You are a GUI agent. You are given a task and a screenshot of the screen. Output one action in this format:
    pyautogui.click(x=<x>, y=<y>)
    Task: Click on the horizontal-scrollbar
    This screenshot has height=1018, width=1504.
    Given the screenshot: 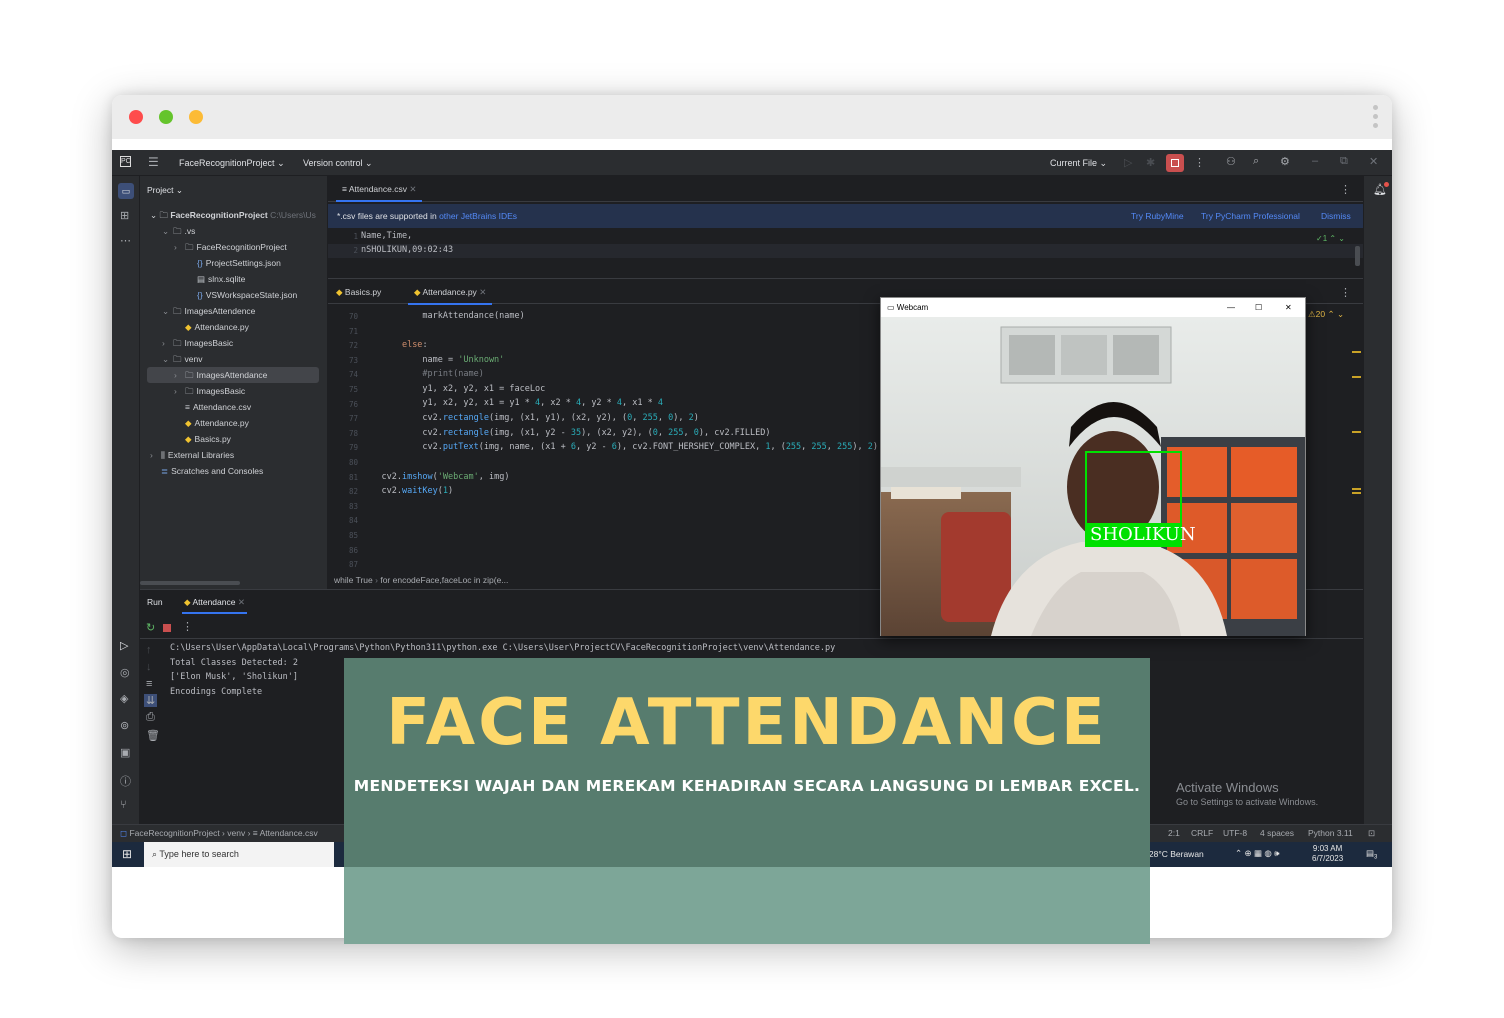 What is the action you would take?
    pyautogui.click(x=190, y=583)
    